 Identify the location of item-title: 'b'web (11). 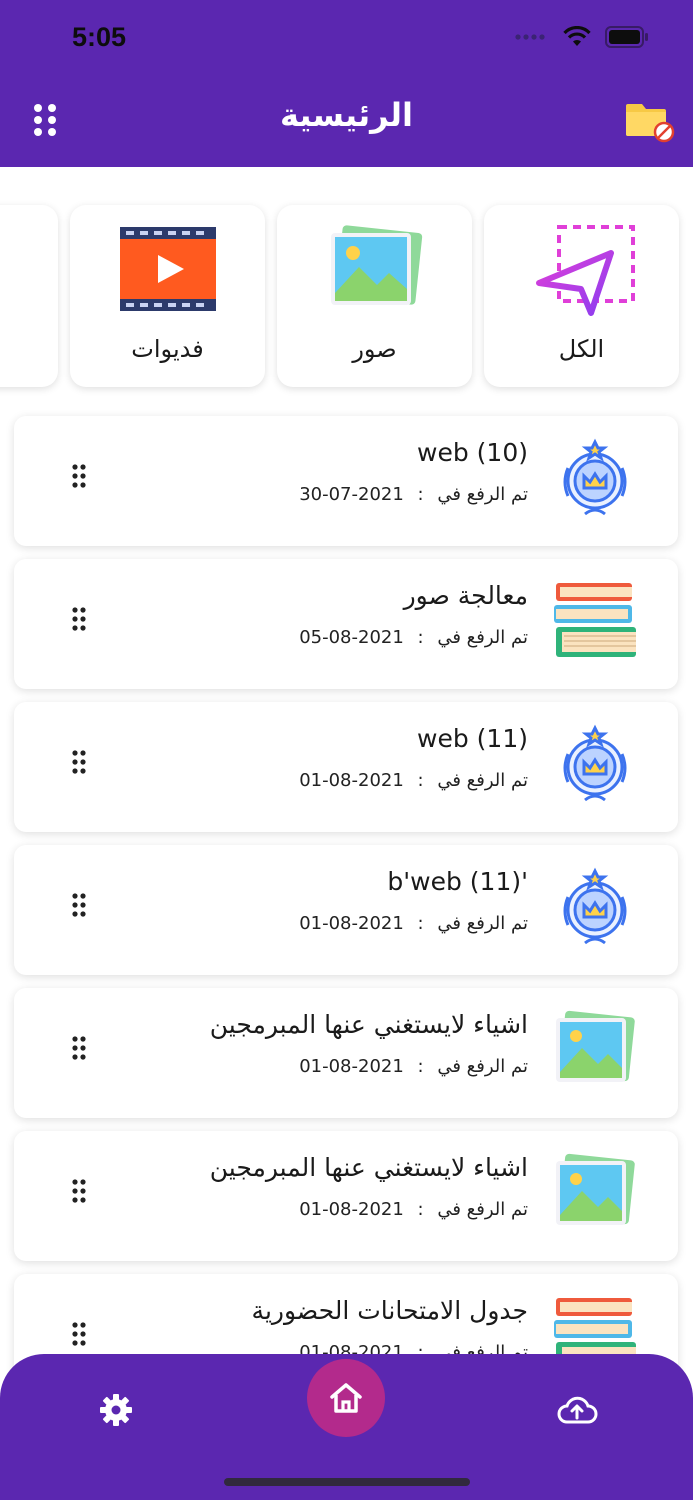
(457, 881).